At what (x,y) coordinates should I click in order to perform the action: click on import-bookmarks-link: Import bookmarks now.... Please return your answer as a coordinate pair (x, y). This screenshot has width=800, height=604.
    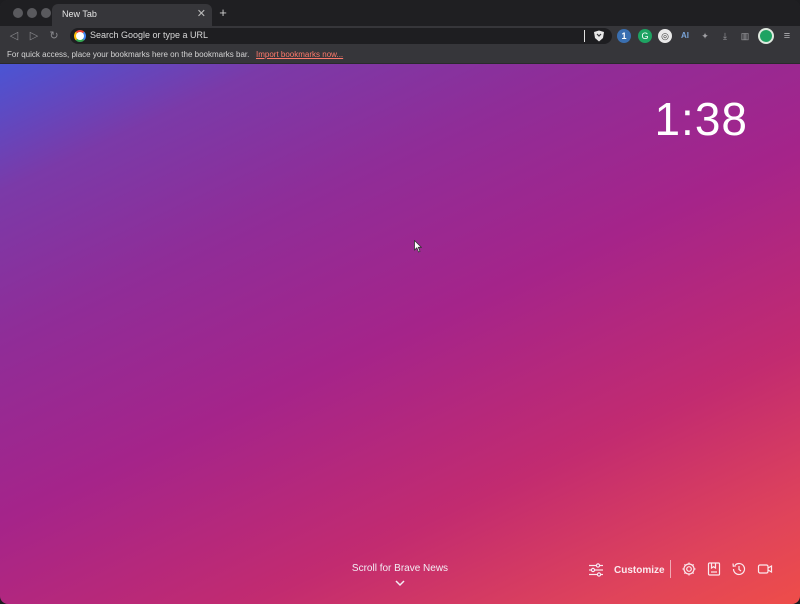
    Looking at the image, I should click on (299, 54).